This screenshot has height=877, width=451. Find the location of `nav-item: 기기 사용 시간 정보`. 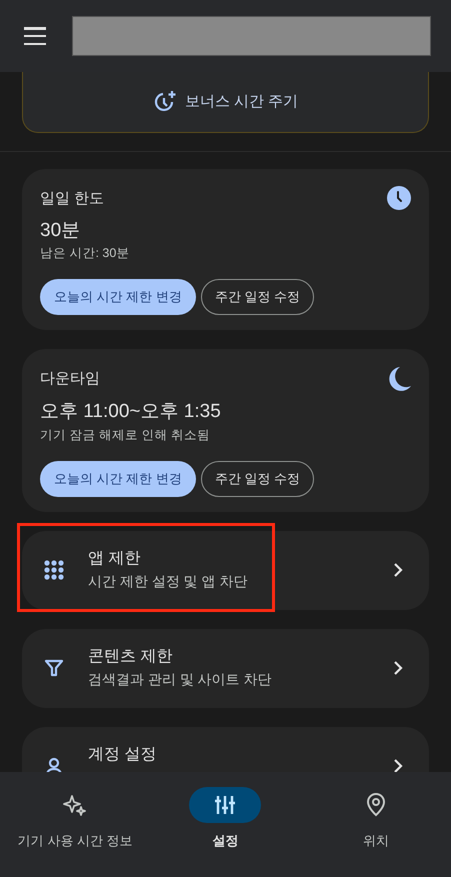

nav-item: 기기 사용 시간 정보 is located at coordinates (75, 832).